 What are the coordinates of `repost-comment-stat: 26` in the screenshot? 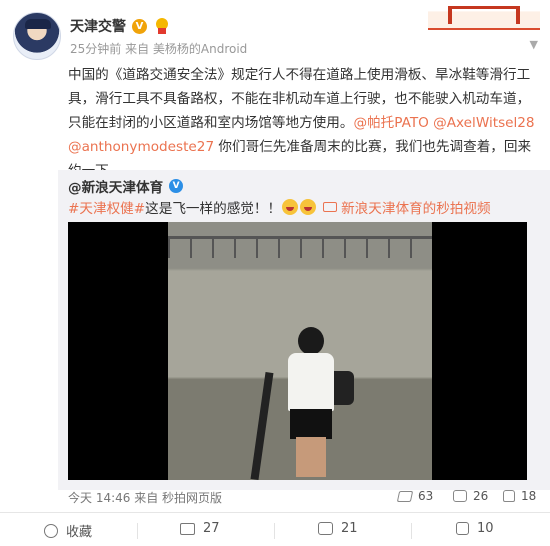 It's located at (470, 496).